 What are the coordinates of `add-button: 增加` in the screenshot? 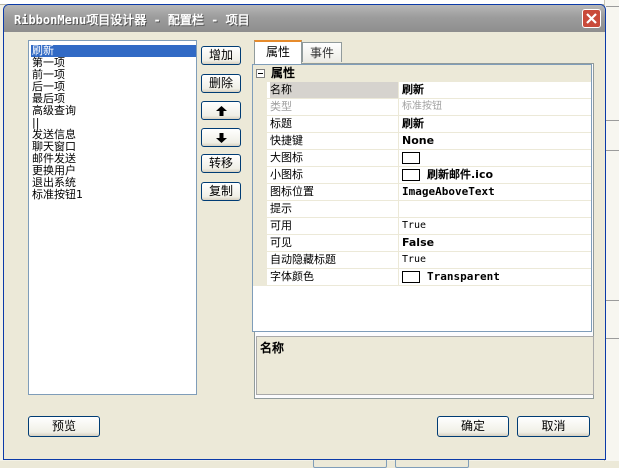 It's located at (221, 55).